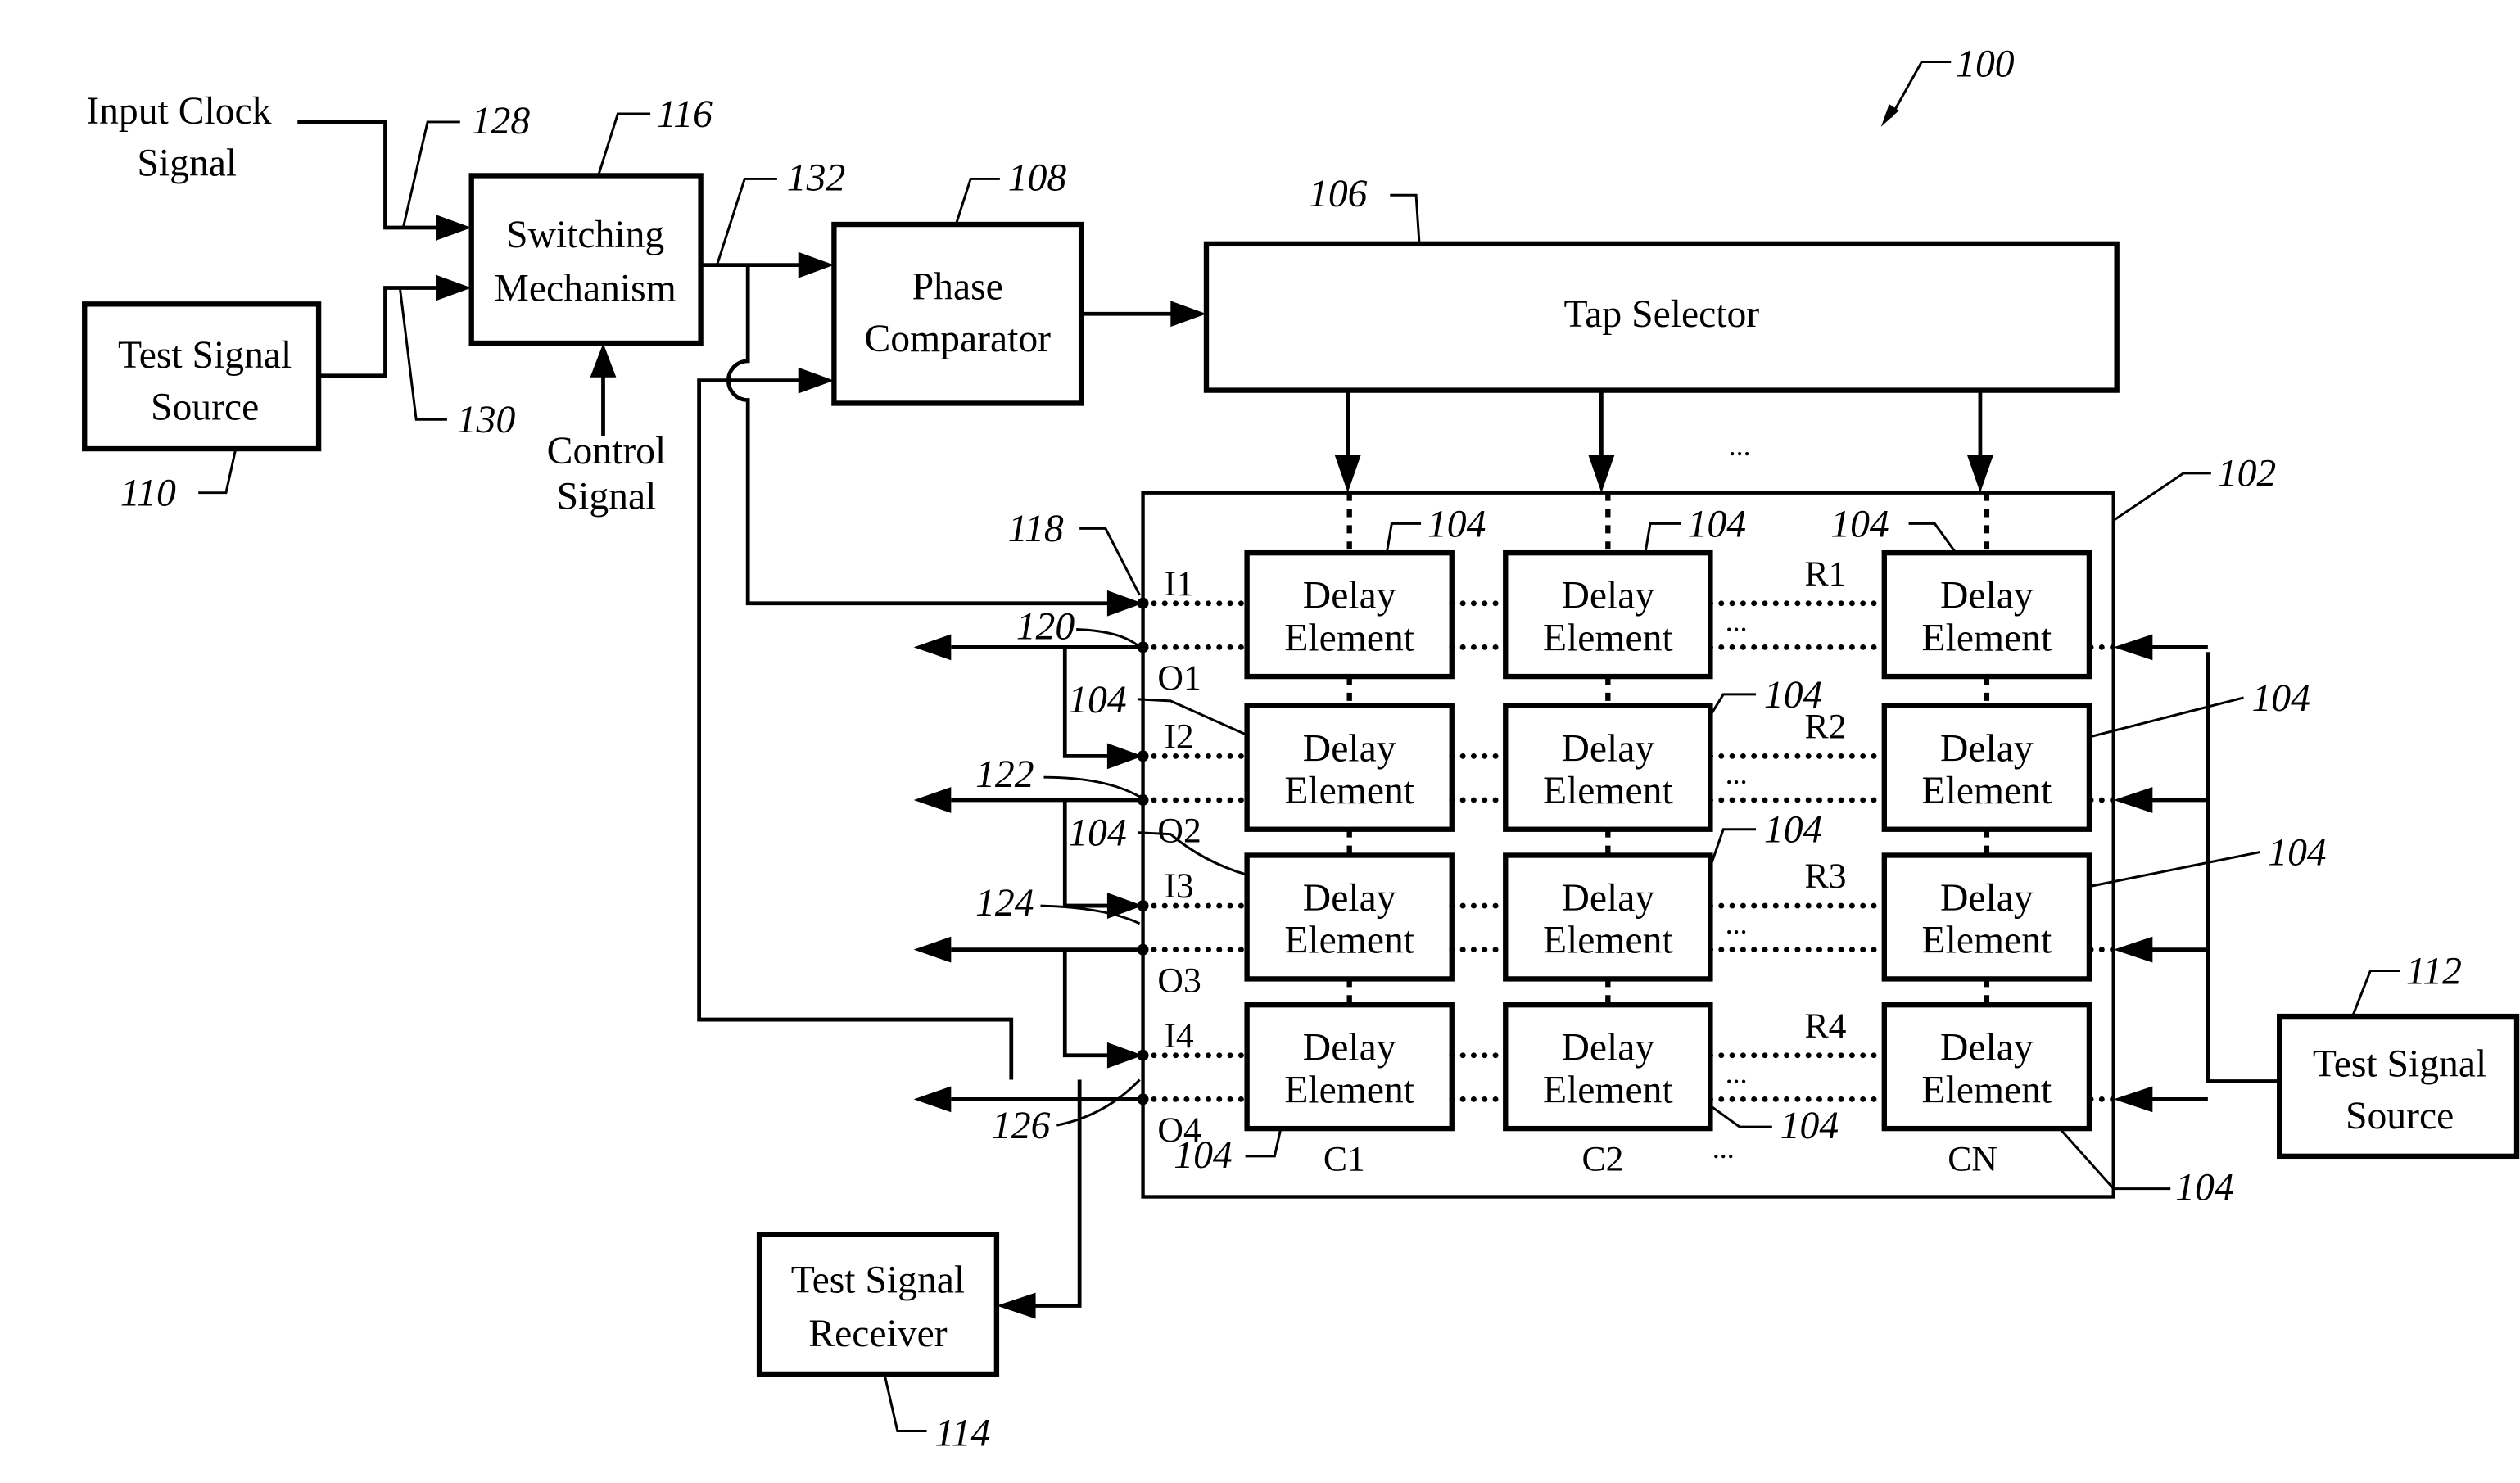  What do you see at coordinates (624, 144) in the screenshot?
I see `ref-116-leader` at bounding box center [624, 144].